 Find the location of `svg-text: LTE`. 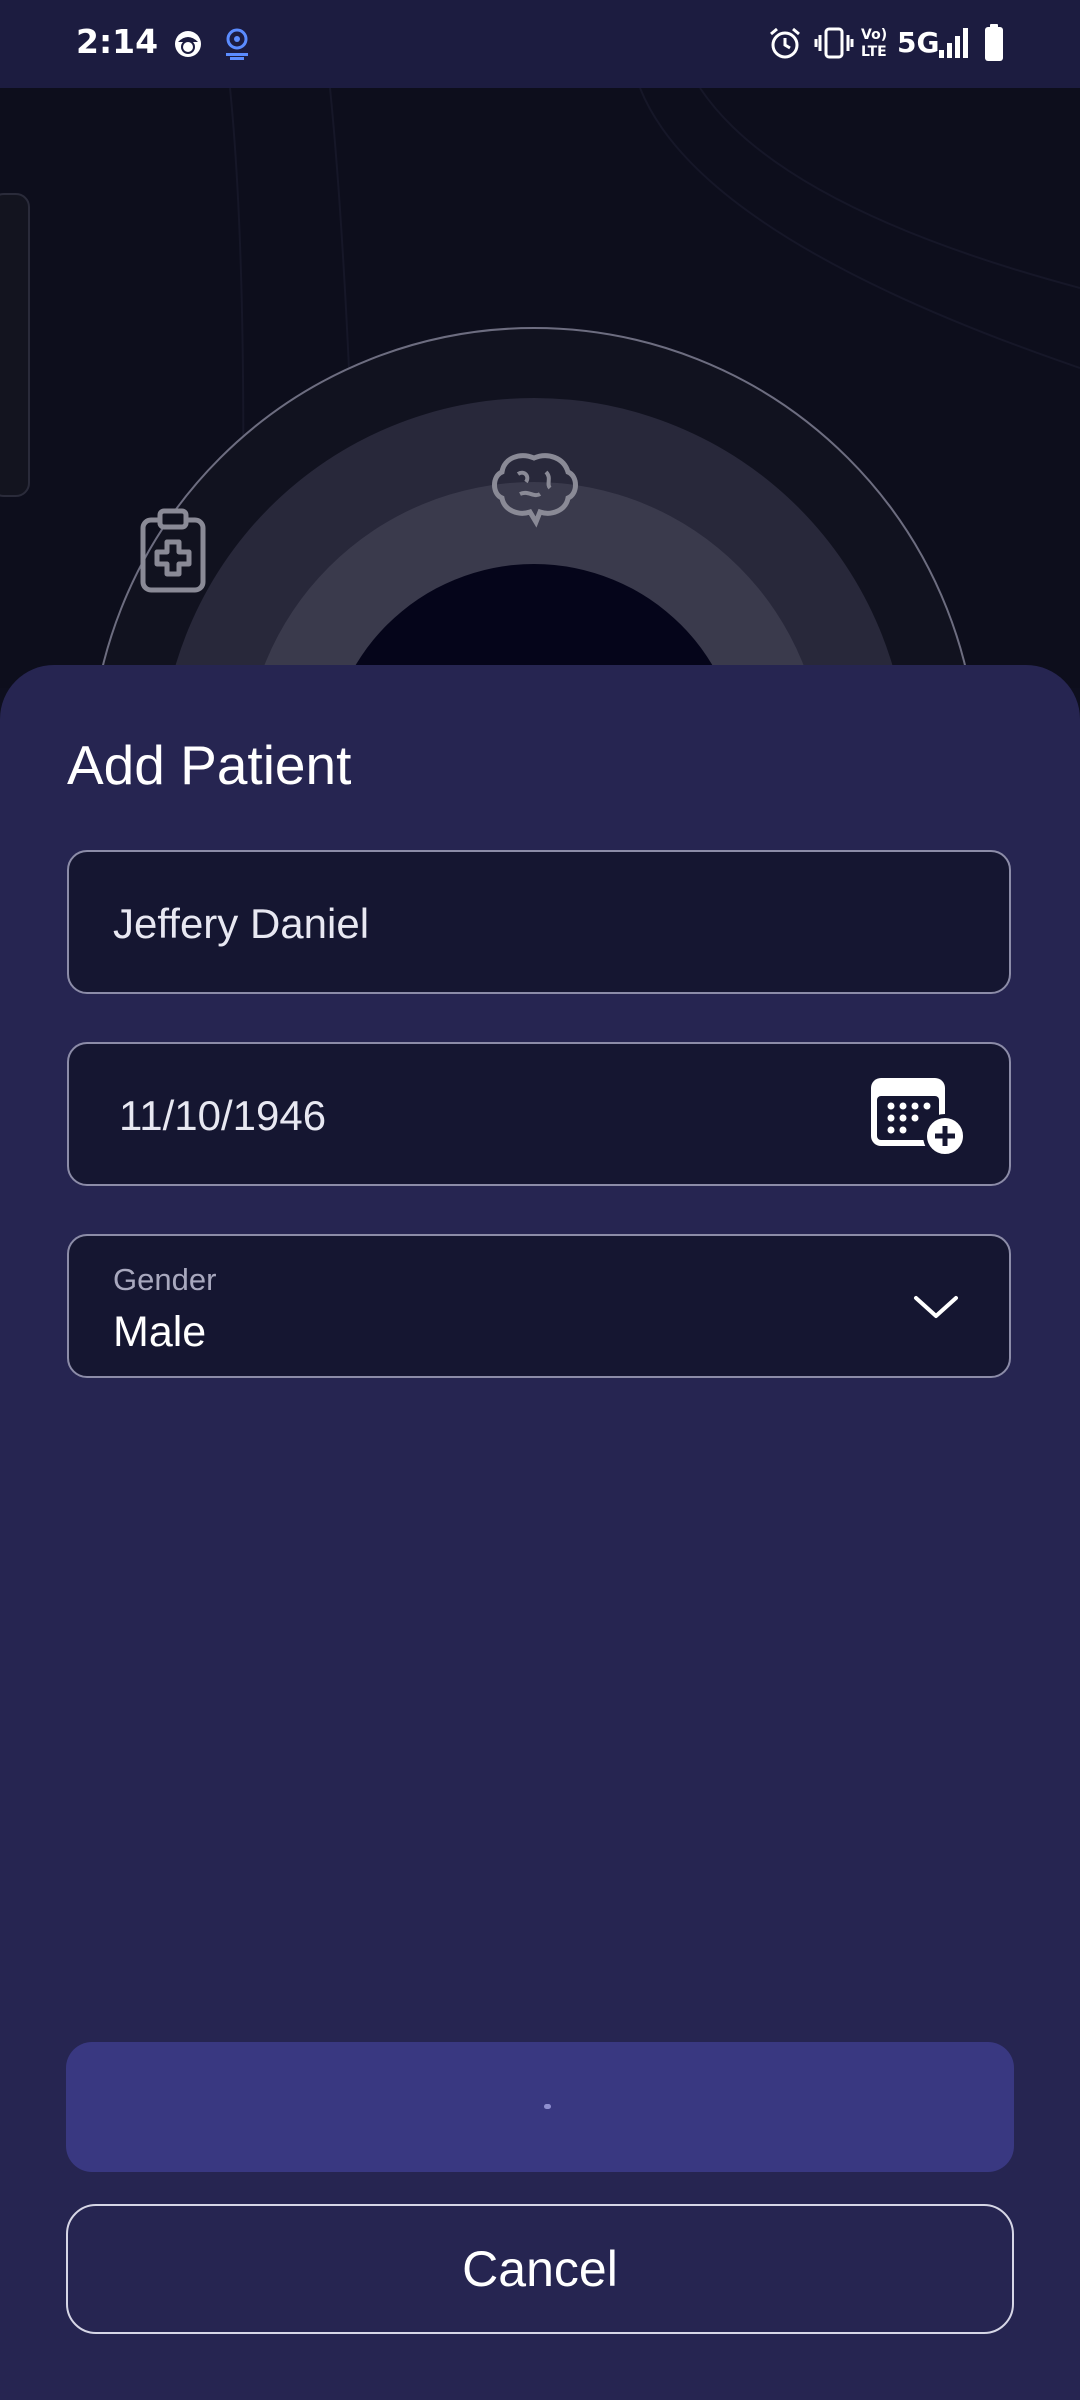

svg-text: LTE is located at coordinates (874, 52).